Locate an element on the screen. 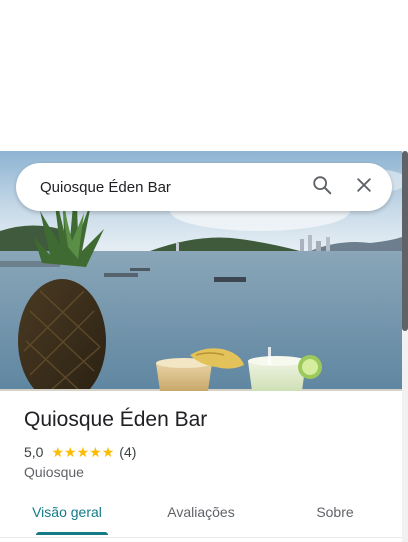 The width and height of the screenshot is (408, 542). search-button is located at coordinates (322, 187).